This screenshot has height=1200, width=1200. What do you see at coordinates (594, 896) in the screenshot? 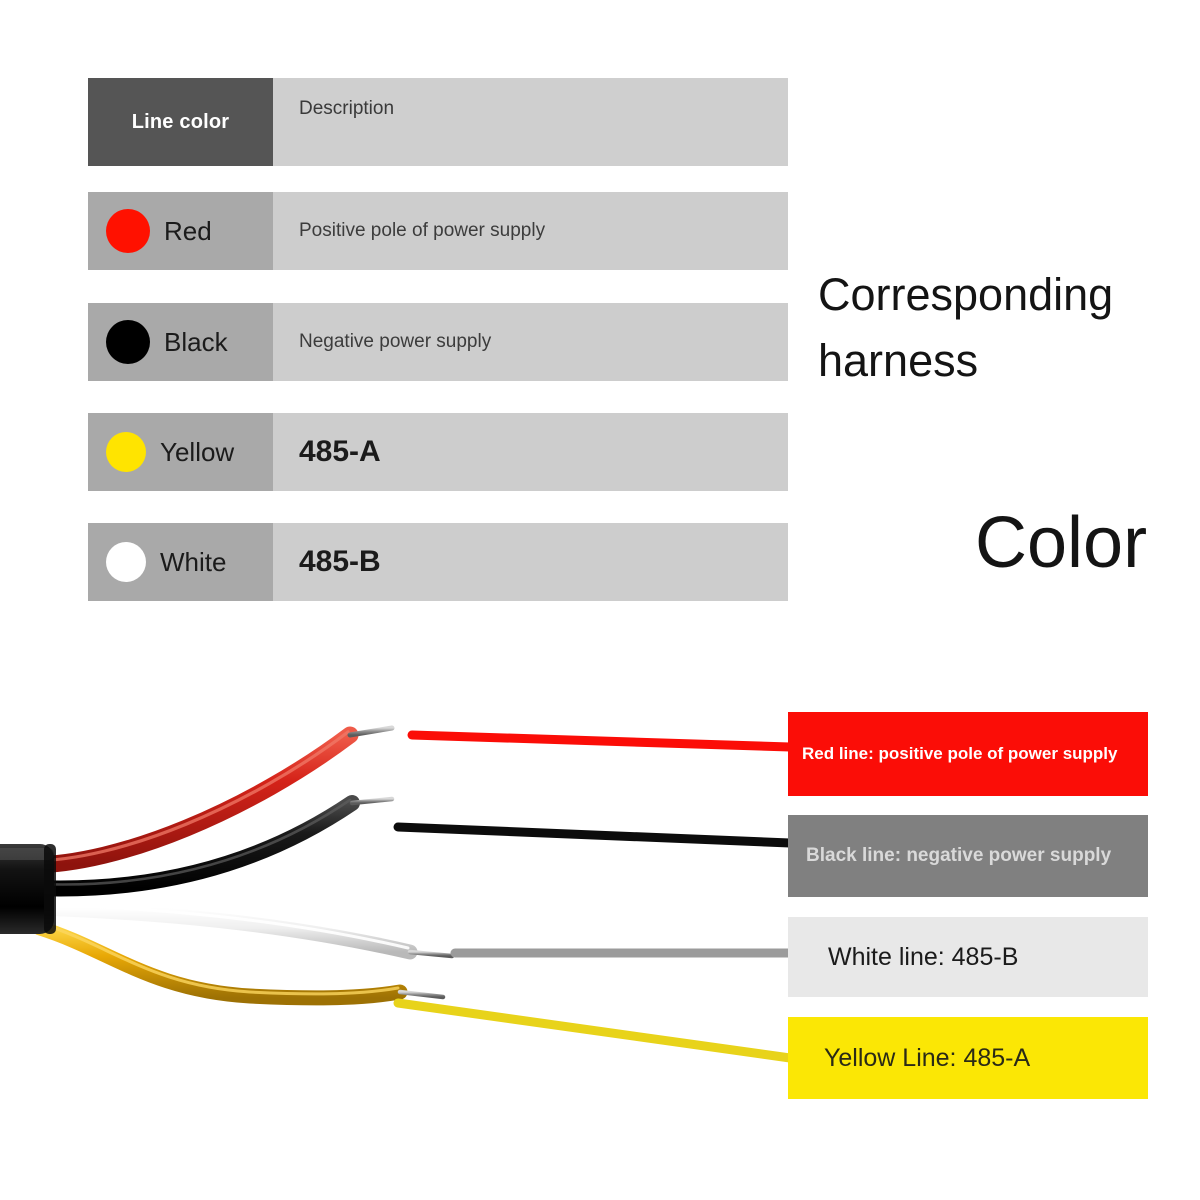
I see `leader-lines` at bounding box center [594, 896].